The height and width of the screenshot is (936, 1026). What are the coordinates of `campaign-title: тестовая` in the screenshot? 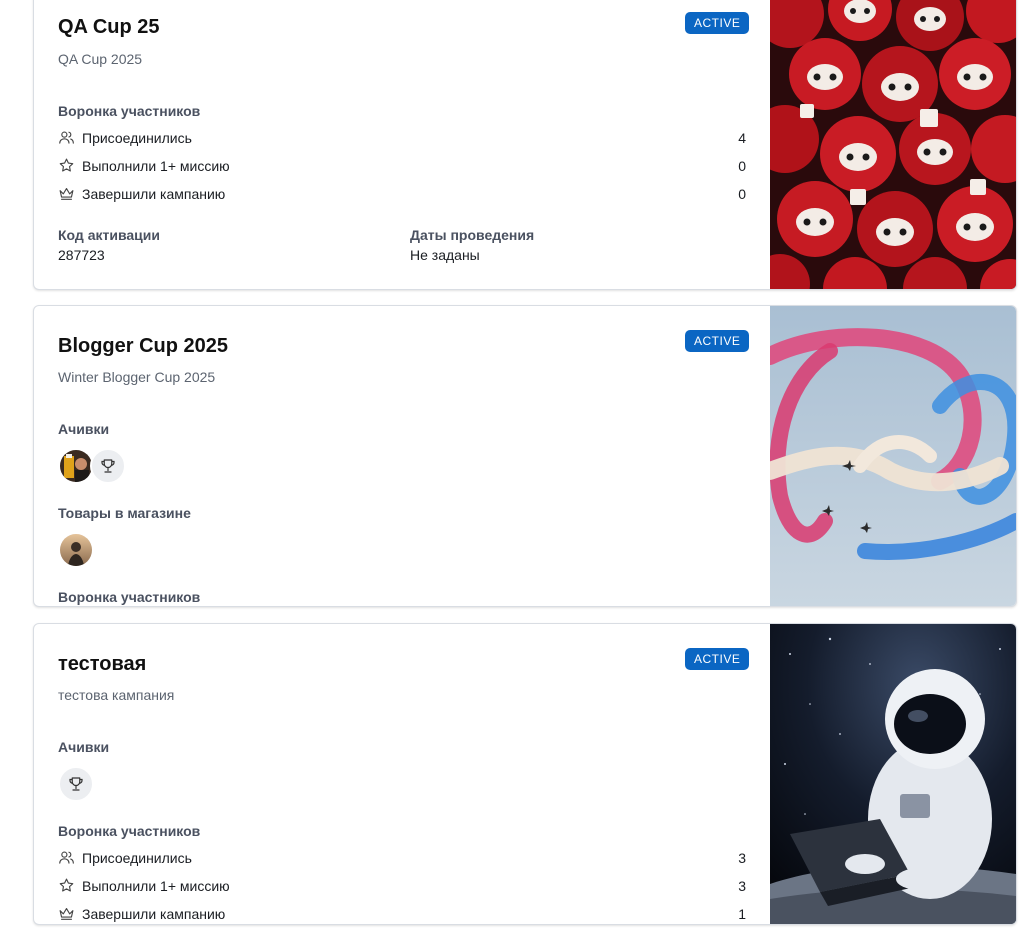 It's located at (102, 664).